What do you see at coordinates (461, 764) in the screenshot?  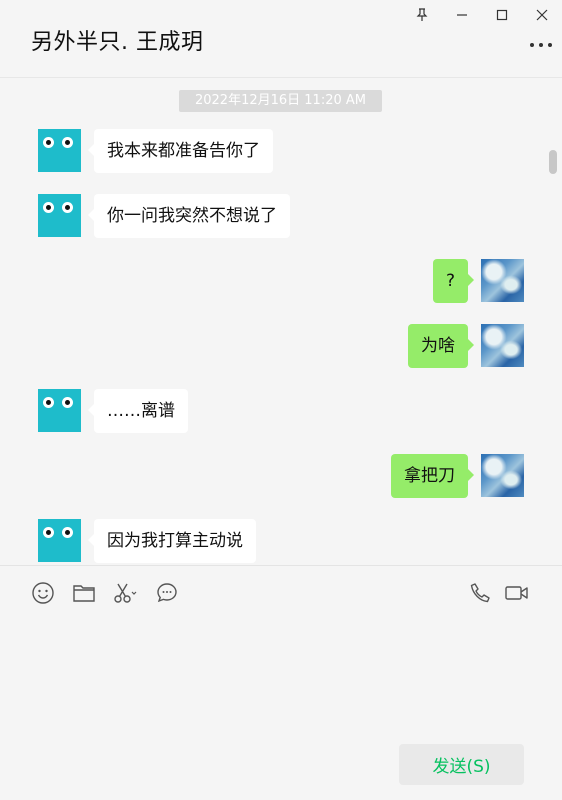 I see `send-button: 发送(S)` at bounding box center [461, 764].